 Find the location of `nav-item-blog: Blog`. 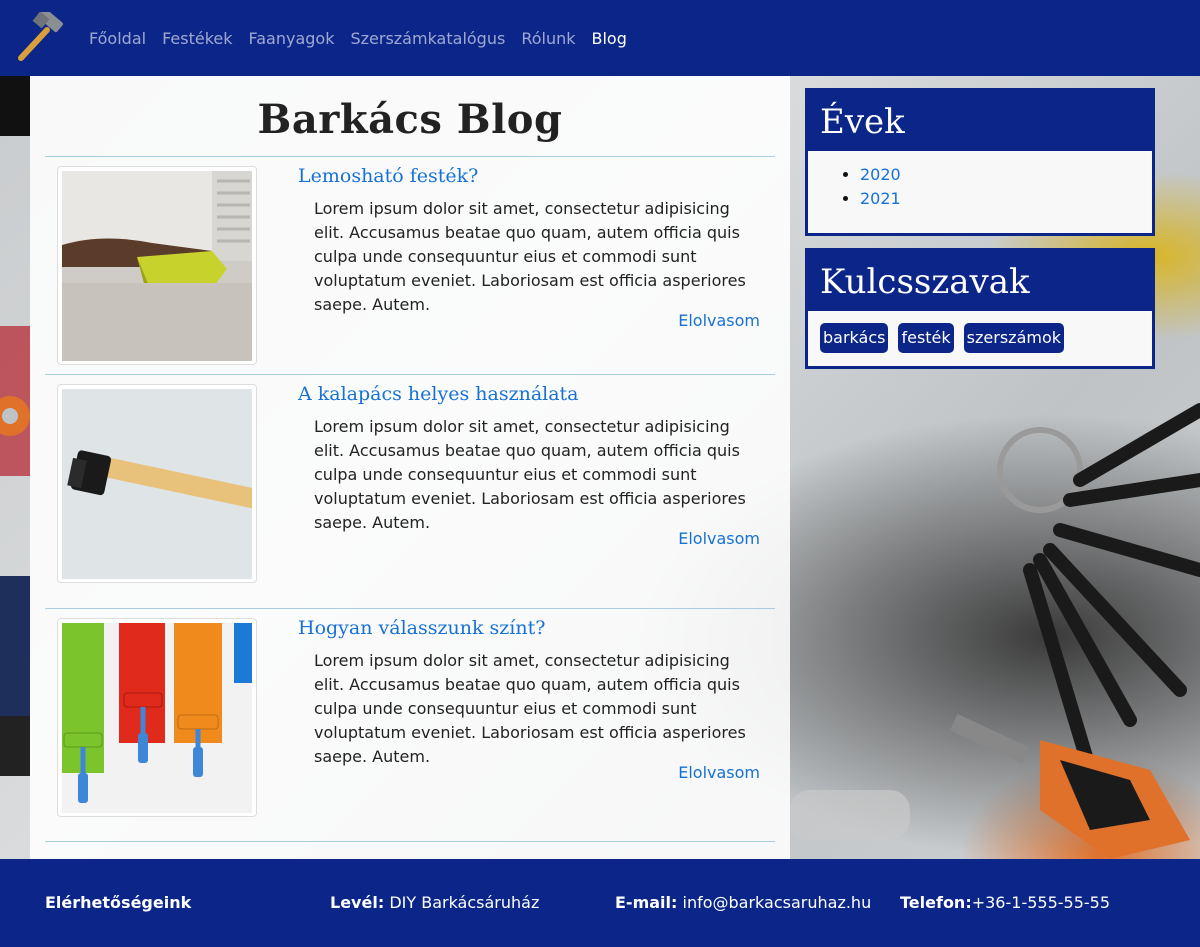

nav-item-blog: Blog is located at coordinates (609, 38).